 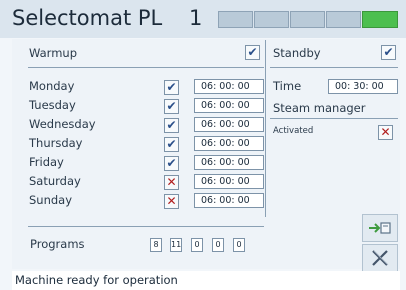 I want to click on program-slot: 8, so click(x=156, y=245).